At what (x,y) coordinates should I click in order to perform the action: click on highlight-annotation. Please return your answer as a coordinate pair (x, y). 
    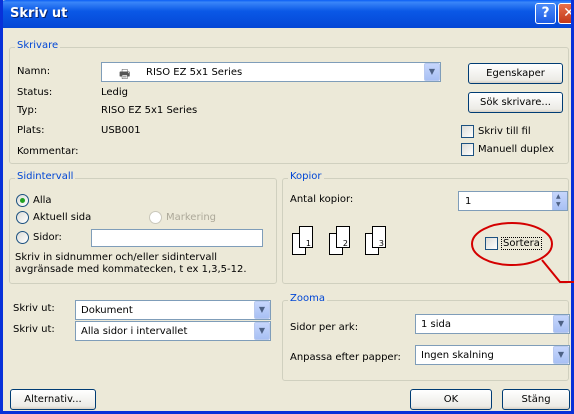
    Looking at the image, I should click on (522, 252).